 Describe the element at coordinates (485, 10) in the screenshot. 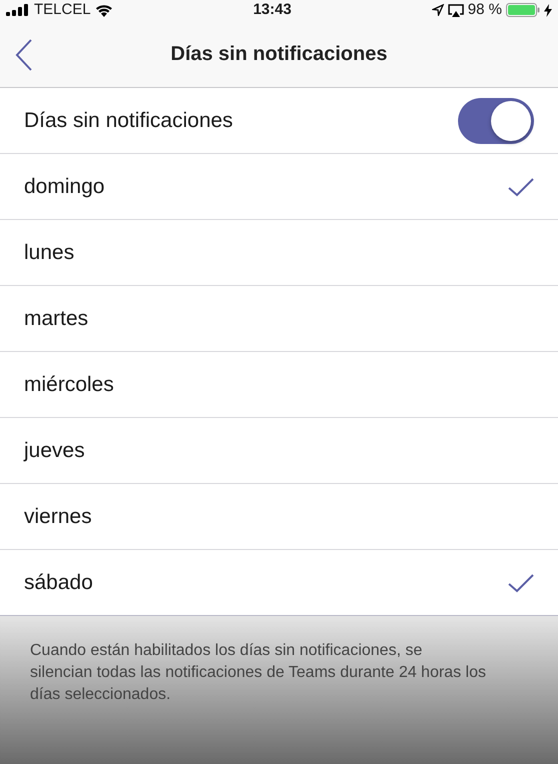

I see `battery-percent: 98 %` at that location.